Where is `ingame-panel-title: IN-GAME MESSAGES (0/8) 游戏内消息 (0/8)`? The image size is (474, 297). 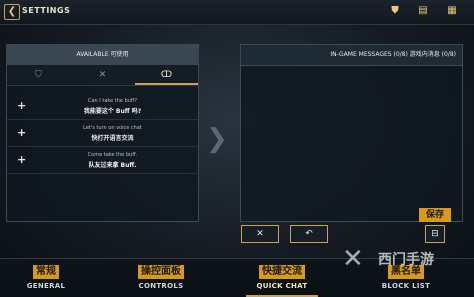 ingame-panel-title: IN-GAME MESSAGES (0/8) 游戏内消息 (0/8) is located at coordinates (393, 54).